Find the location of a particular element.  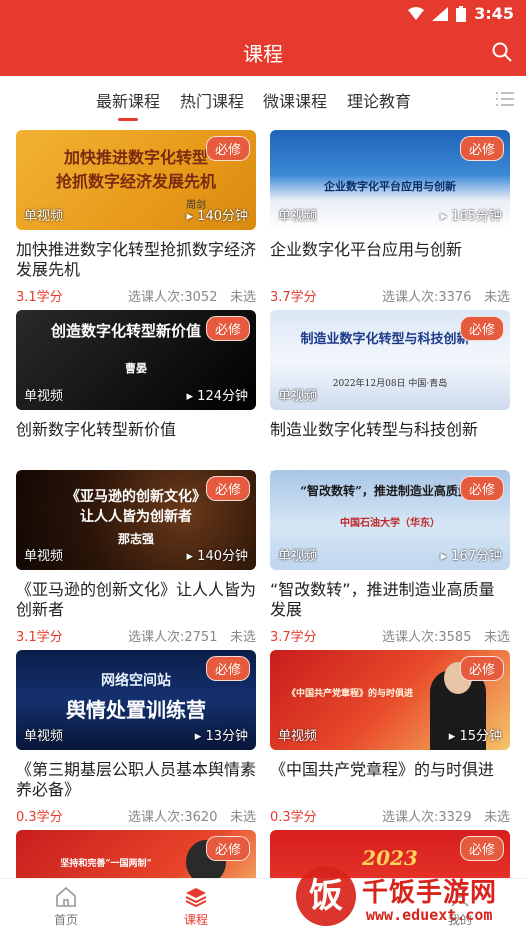

course-thumbnail: 坚持和完善“一国两制” 必修 is located at coordinates (136, 854).